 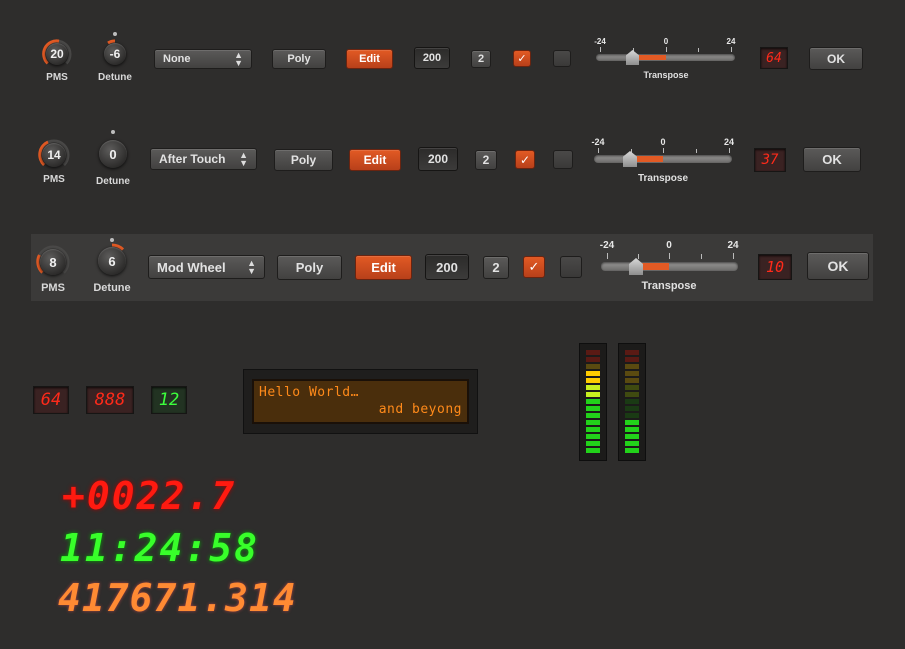 I want to click on source-combo: Mod Wheel ▲ ▼, so click(x=206, y=267).